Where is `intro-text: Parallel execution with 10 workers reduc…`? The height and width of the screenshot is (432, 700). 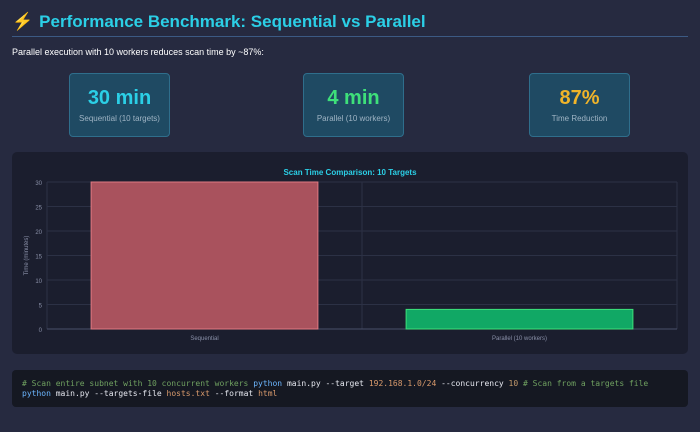 intro-text: Parallel execution with 10 workers reduc… is located at coordinates (138, 52).